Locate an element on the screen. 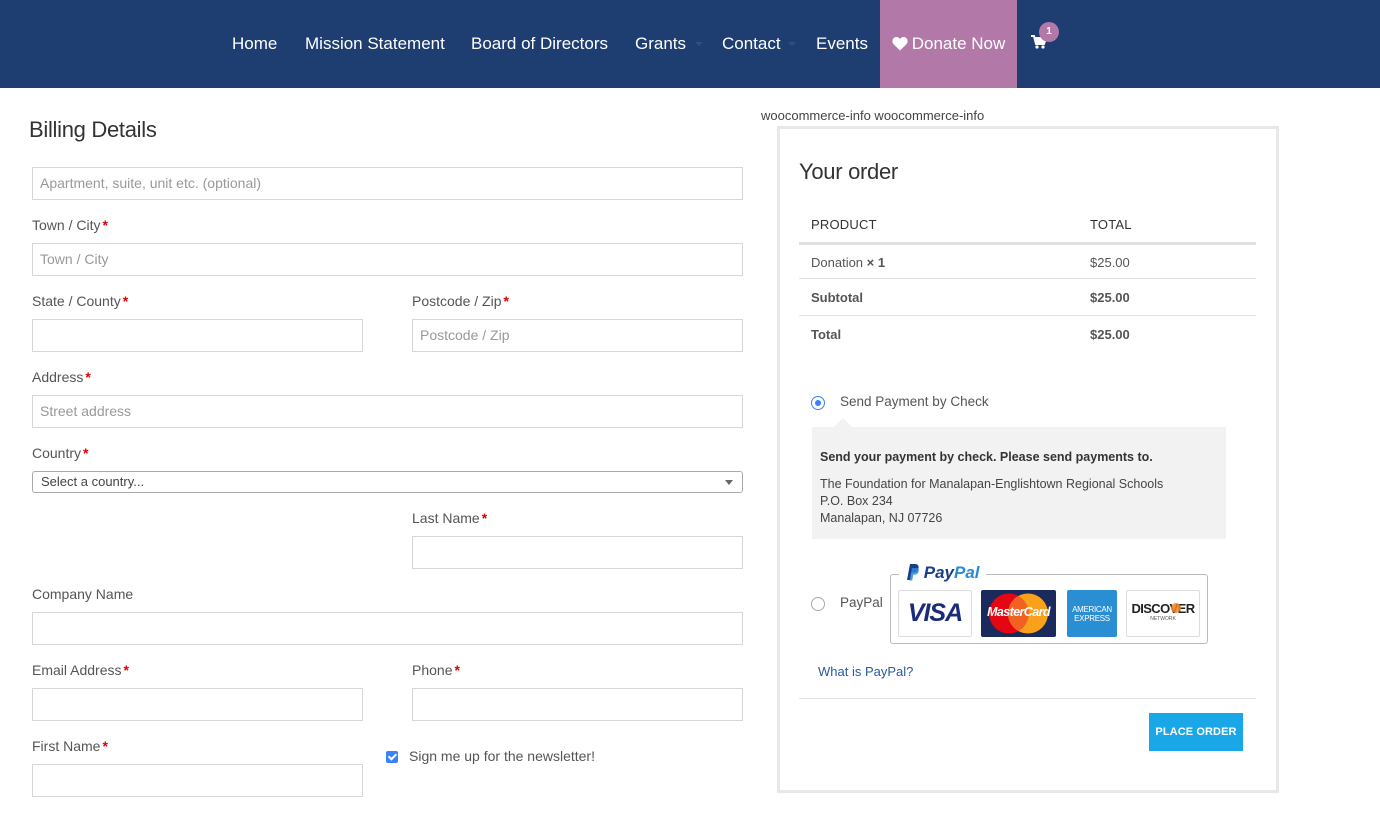 The image size is (1380, 826). country-label: Country * is located at coordinates (60, 453).